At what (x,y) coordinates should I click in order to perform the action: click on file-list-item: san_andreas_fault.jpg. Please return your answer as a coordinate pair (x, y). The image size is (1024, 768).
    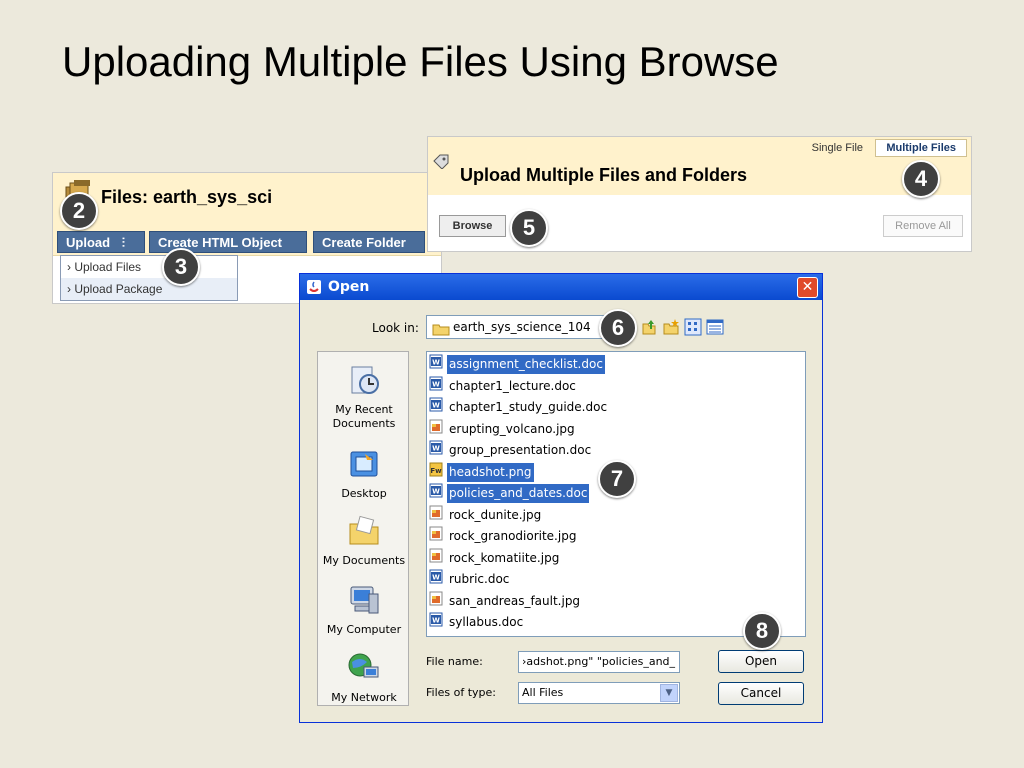
    Looking at the image, I should click on (505, 600).